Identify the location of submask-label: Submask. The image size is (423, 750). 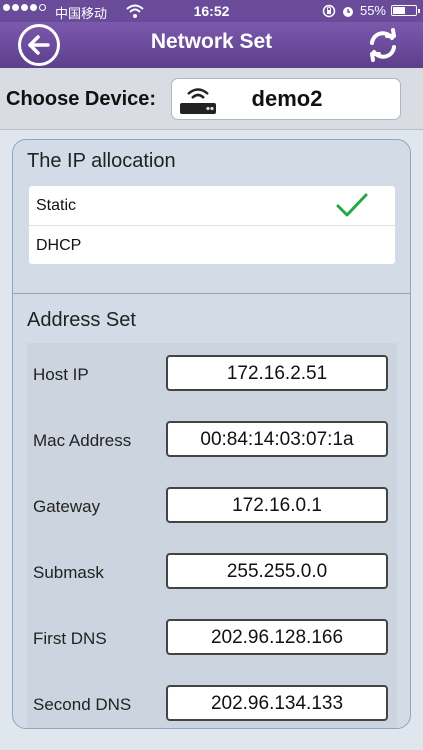
(68, 572).